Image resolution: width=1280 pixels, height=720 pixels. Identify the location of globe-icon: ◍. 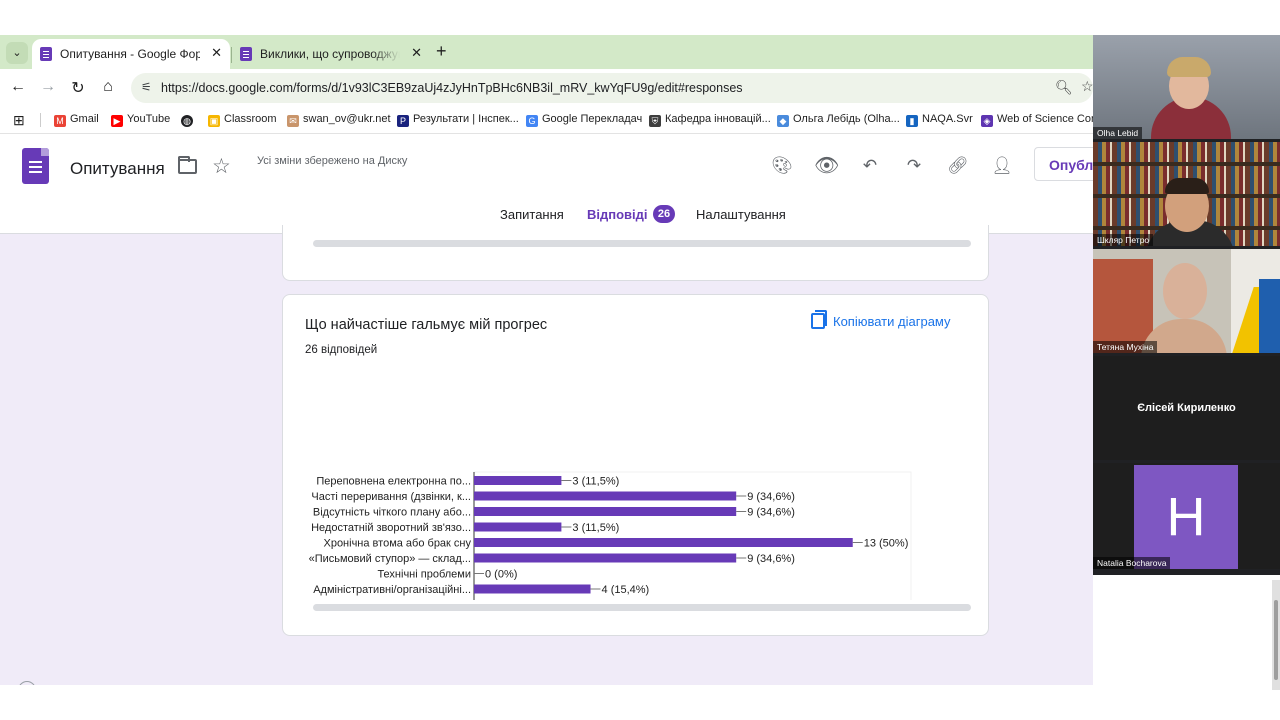
(187, 121).